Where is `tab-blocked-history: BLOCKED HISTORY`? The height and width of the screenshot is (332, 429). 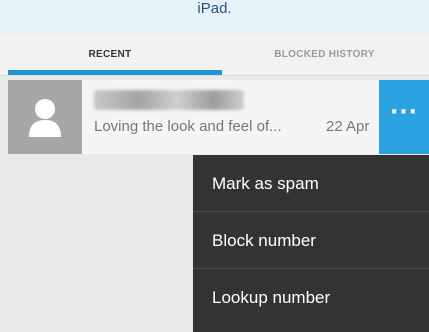
tab-blocked-history: BLOCKED HISTORY is located at coordinates (324, 55).